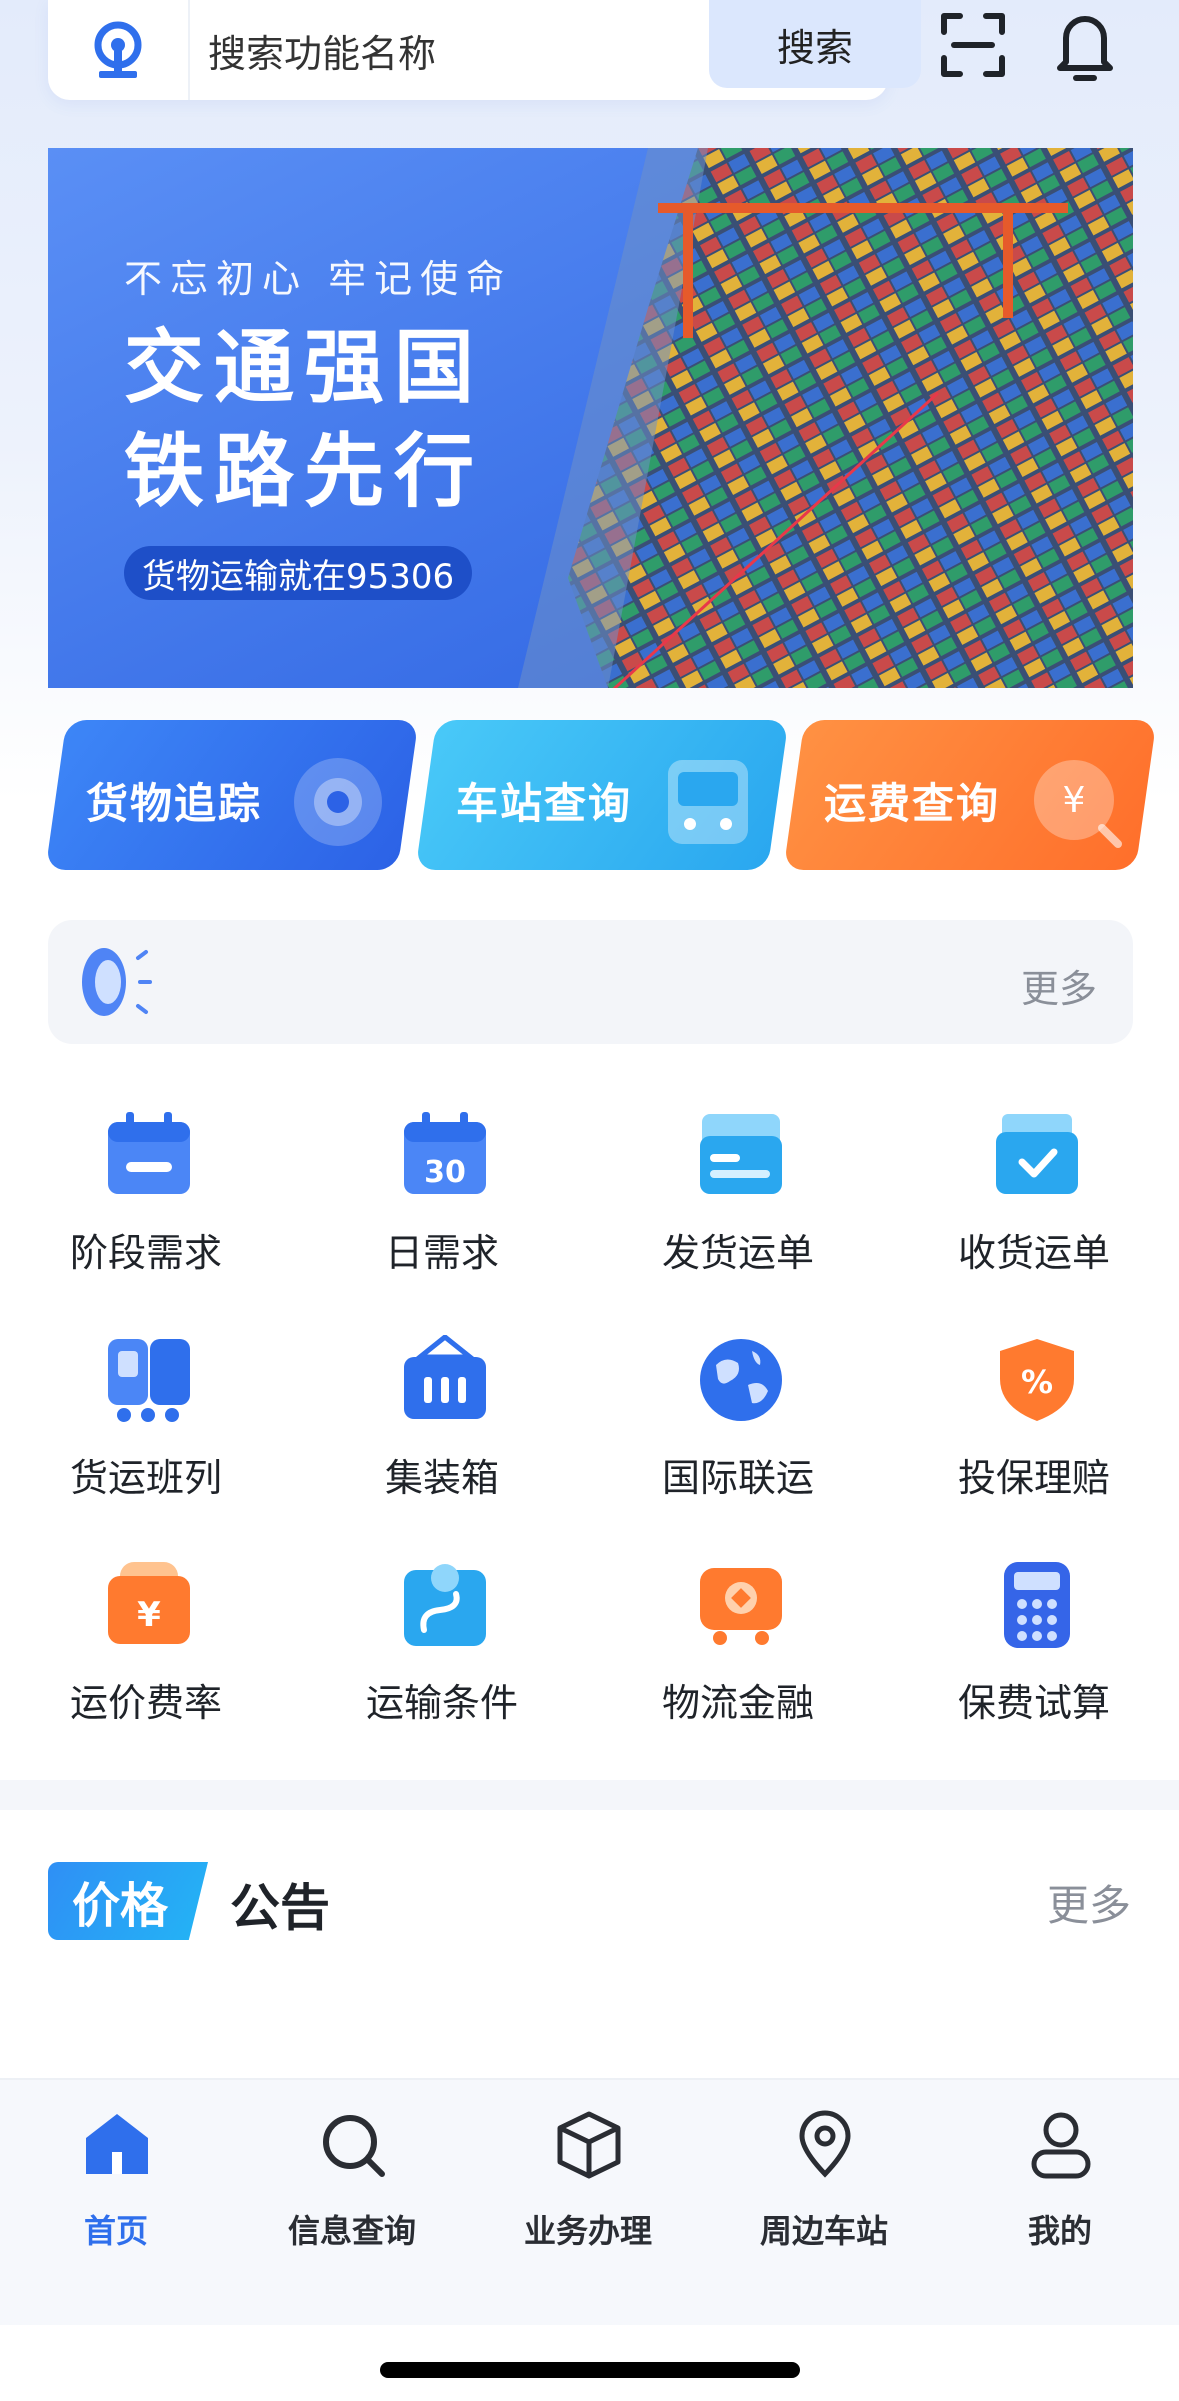 Image resolution: width=1179 pixels, height=2401 pixels. What do you see at coordinates (117, 982) in the screenshot?
I see `speaker-icon` at bounding box center [117, 982].